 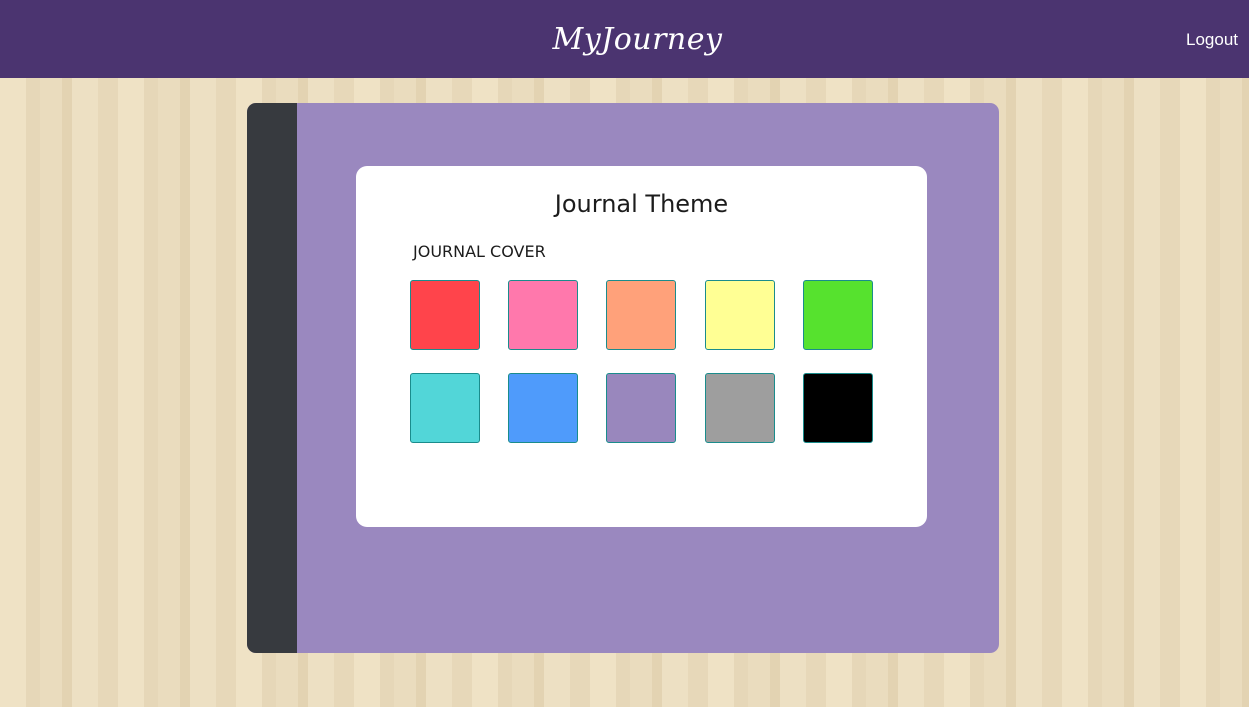 What do you see at coordinates (641, 204) in the screenshot?
I see `card-title: Journal Theme` at bounding box center [641, 204].